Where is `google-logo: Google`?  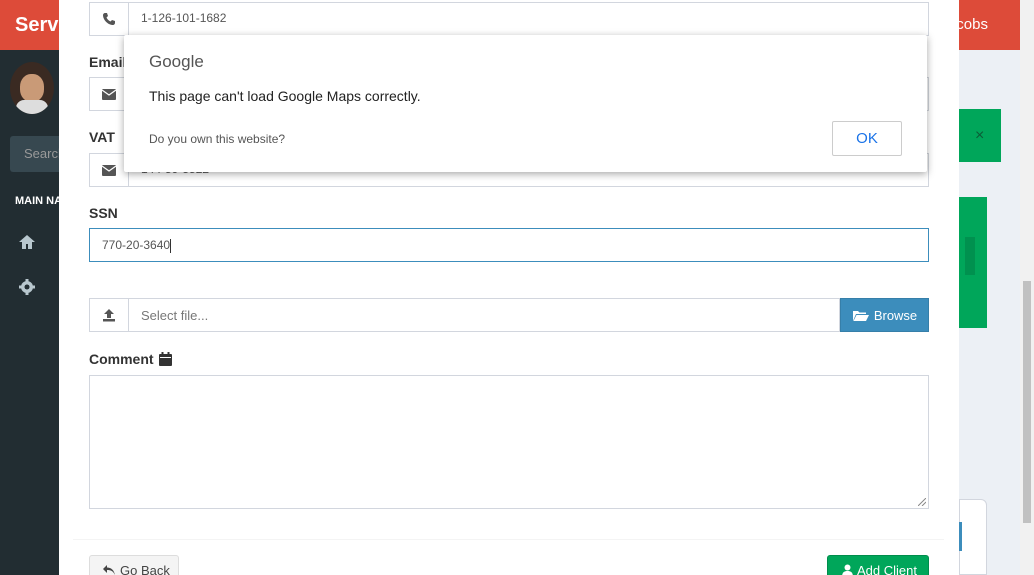 google-logo: Google is located at coordinates (176, 61).